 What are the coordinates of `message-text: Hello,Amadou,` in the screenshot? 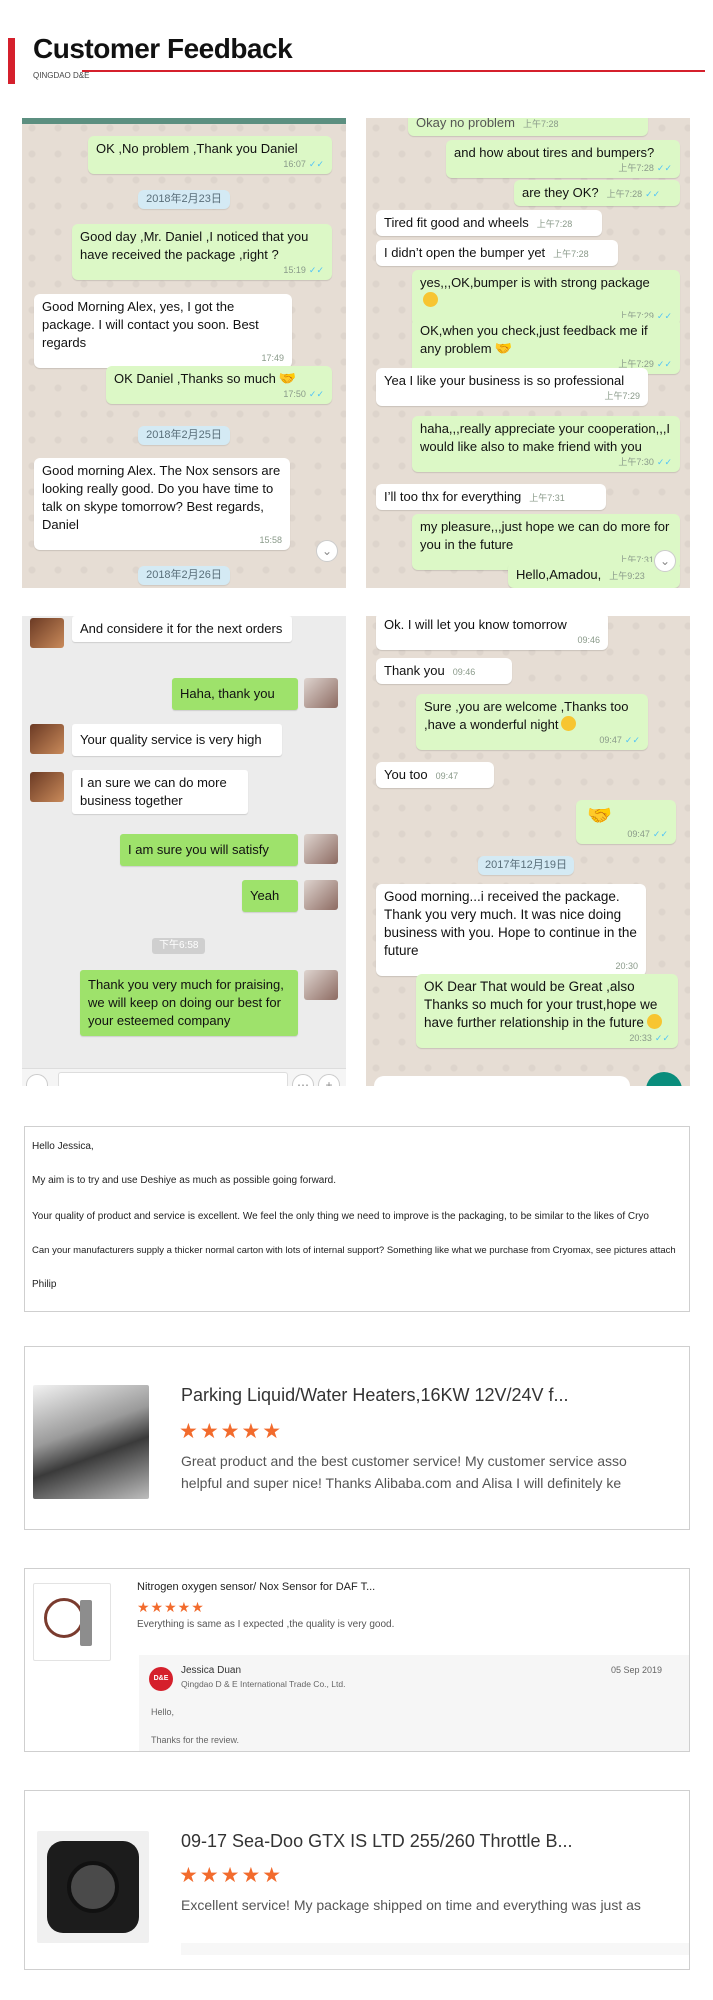 It's located at (559, 574).